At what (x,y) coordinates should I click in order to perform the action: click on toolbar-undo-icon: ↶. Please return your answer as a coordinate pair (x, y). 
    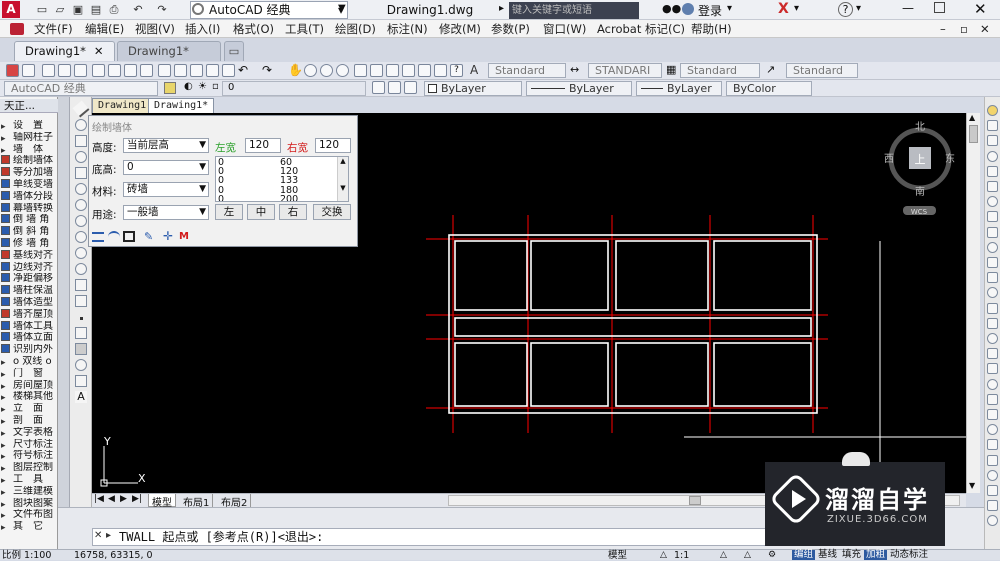
    Looking at the image, I should click on (243, 70).